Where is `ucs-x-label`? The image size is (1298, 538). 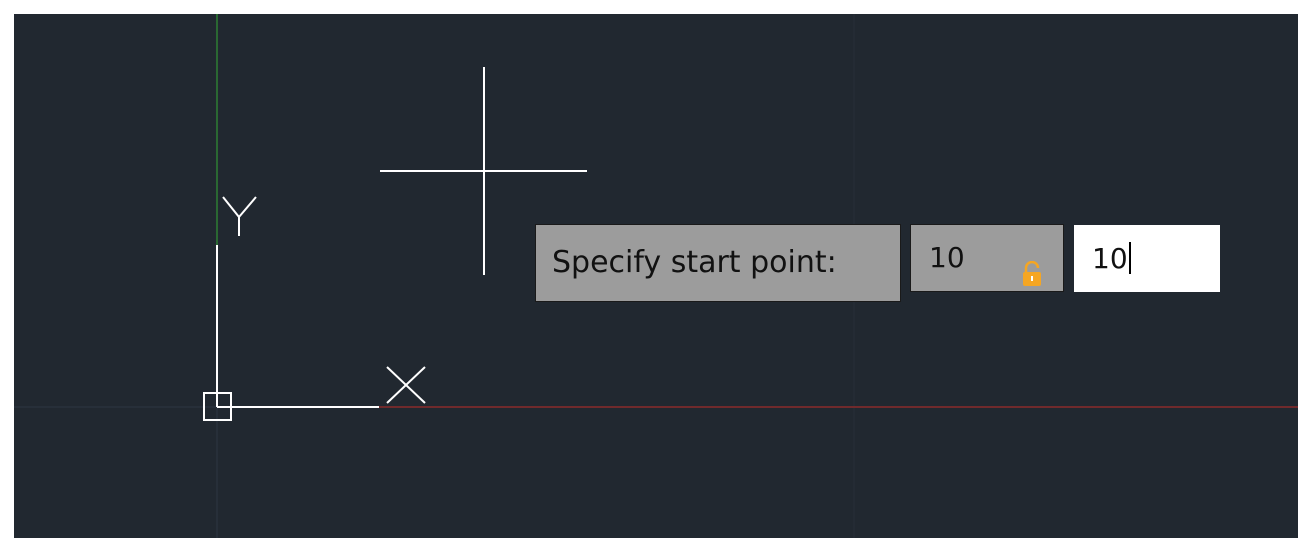 ucs-x-label is located at coordinates (406, 385).